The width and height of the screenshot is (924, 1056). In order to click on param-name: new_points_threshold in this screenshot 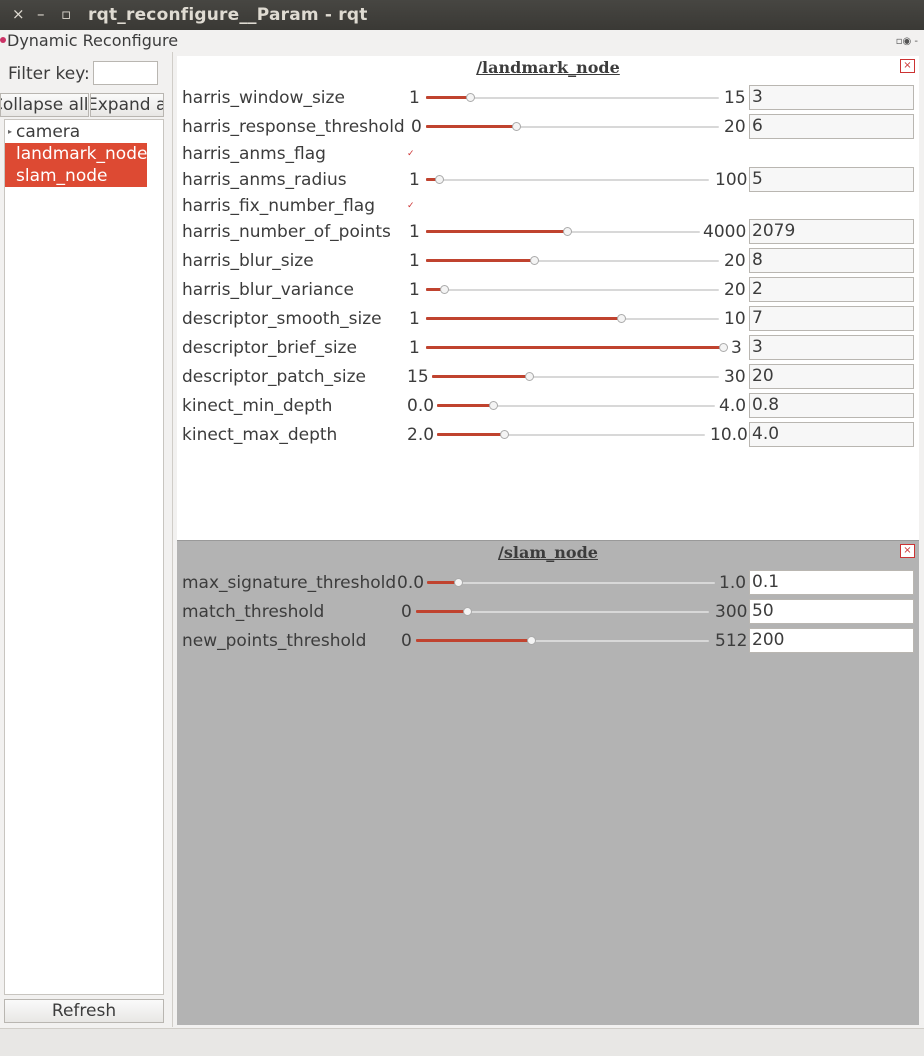, I will do `click(274, 641)`.